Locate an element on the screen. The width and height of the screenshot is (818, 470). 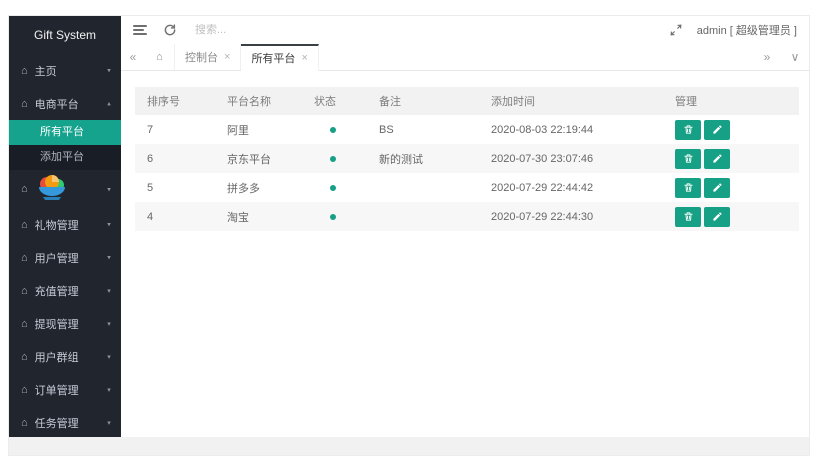
tab-1: 所有平台 × is located at coordinates (280, 57).